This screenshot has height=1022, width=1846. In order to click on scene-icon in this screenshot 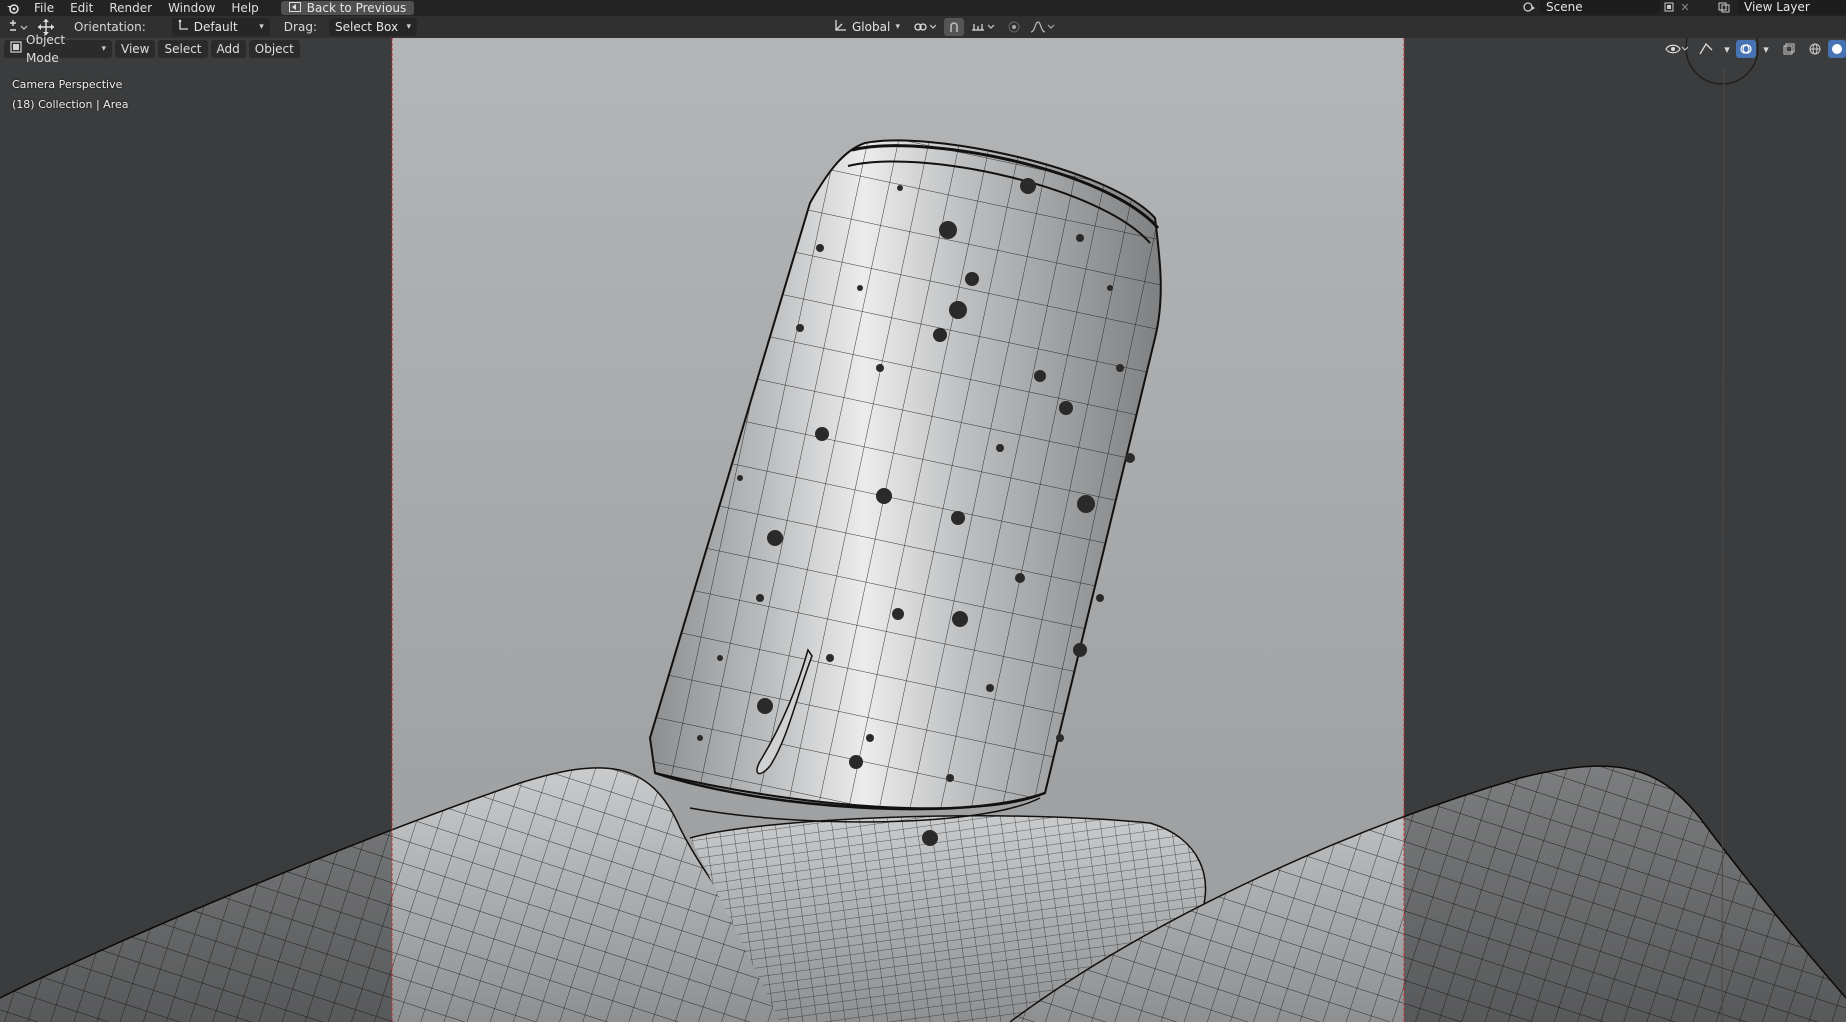, I will do `click(1529, 8)`.